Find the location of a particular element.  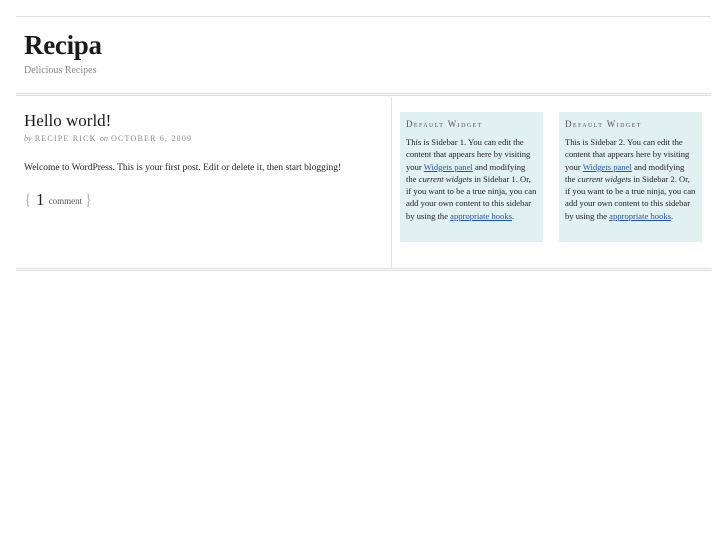

post-meta-by: by is located at coordinates (28, 138).